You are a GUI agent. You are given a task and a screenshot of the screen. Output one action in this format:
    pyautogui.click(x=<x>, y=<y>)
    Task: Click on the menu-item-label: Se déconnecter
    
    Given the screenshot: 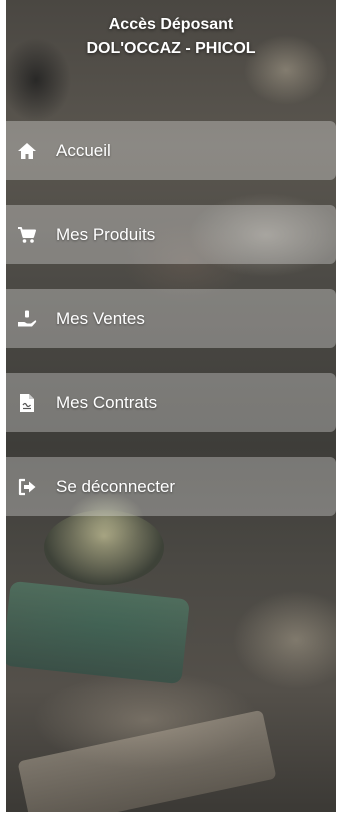 What is the action you would take?
    pyautogui.click(x=116, y=486)
    